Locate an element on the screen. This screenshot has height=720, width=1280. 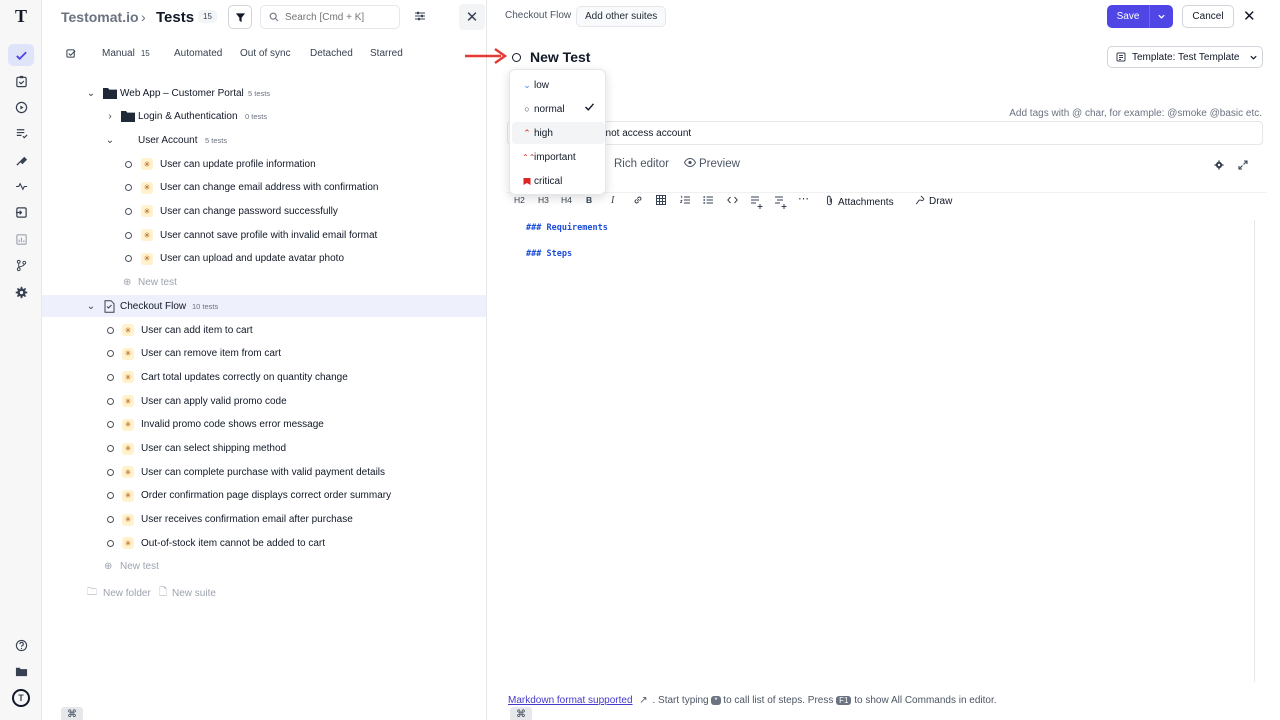
close-tests-button: ✕ is located at coordinates (472, 17).